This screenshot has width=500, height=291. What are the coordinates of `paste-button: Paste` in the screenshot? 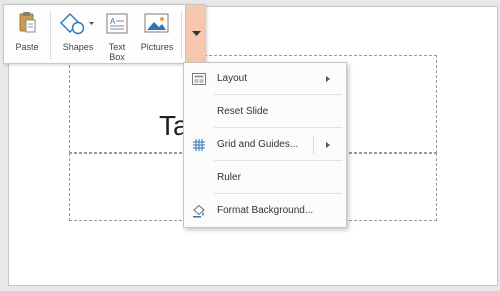 It's located at (27, 34).